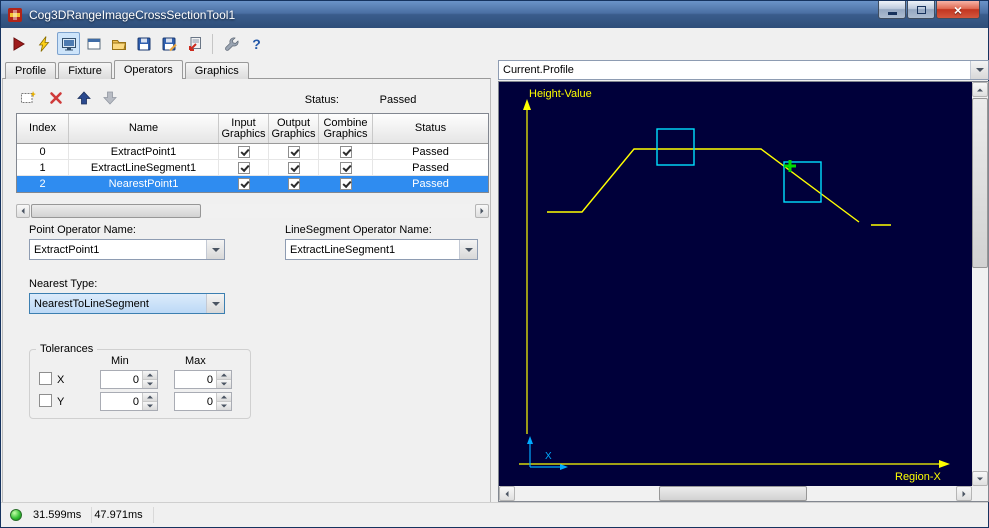  Describe the element at coordinates (67, 349) in the screenshot. I see `tolerances-title: Tolerances` at that location.